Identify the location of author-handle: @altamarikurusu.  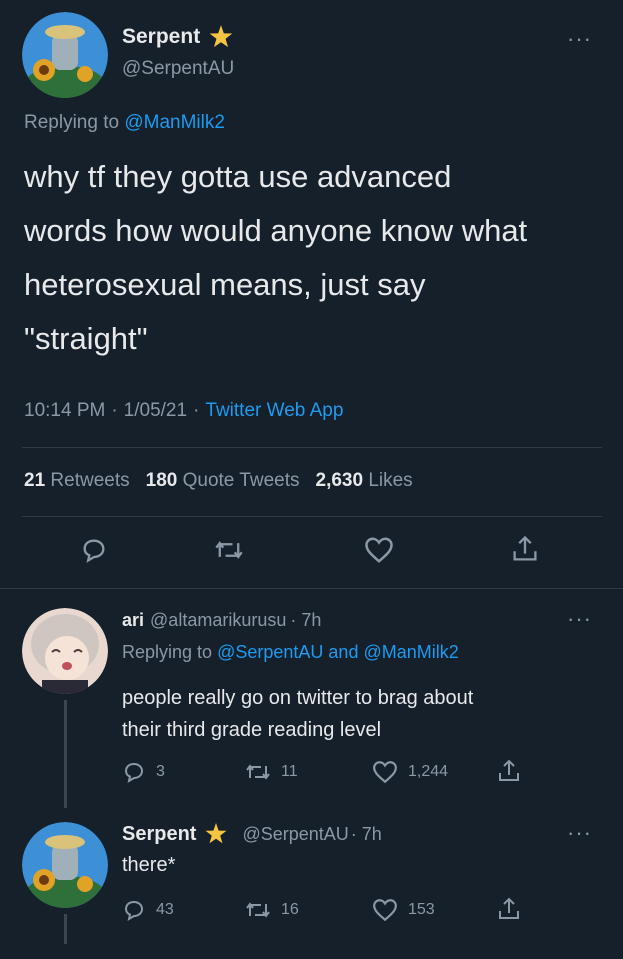
(218, 620).